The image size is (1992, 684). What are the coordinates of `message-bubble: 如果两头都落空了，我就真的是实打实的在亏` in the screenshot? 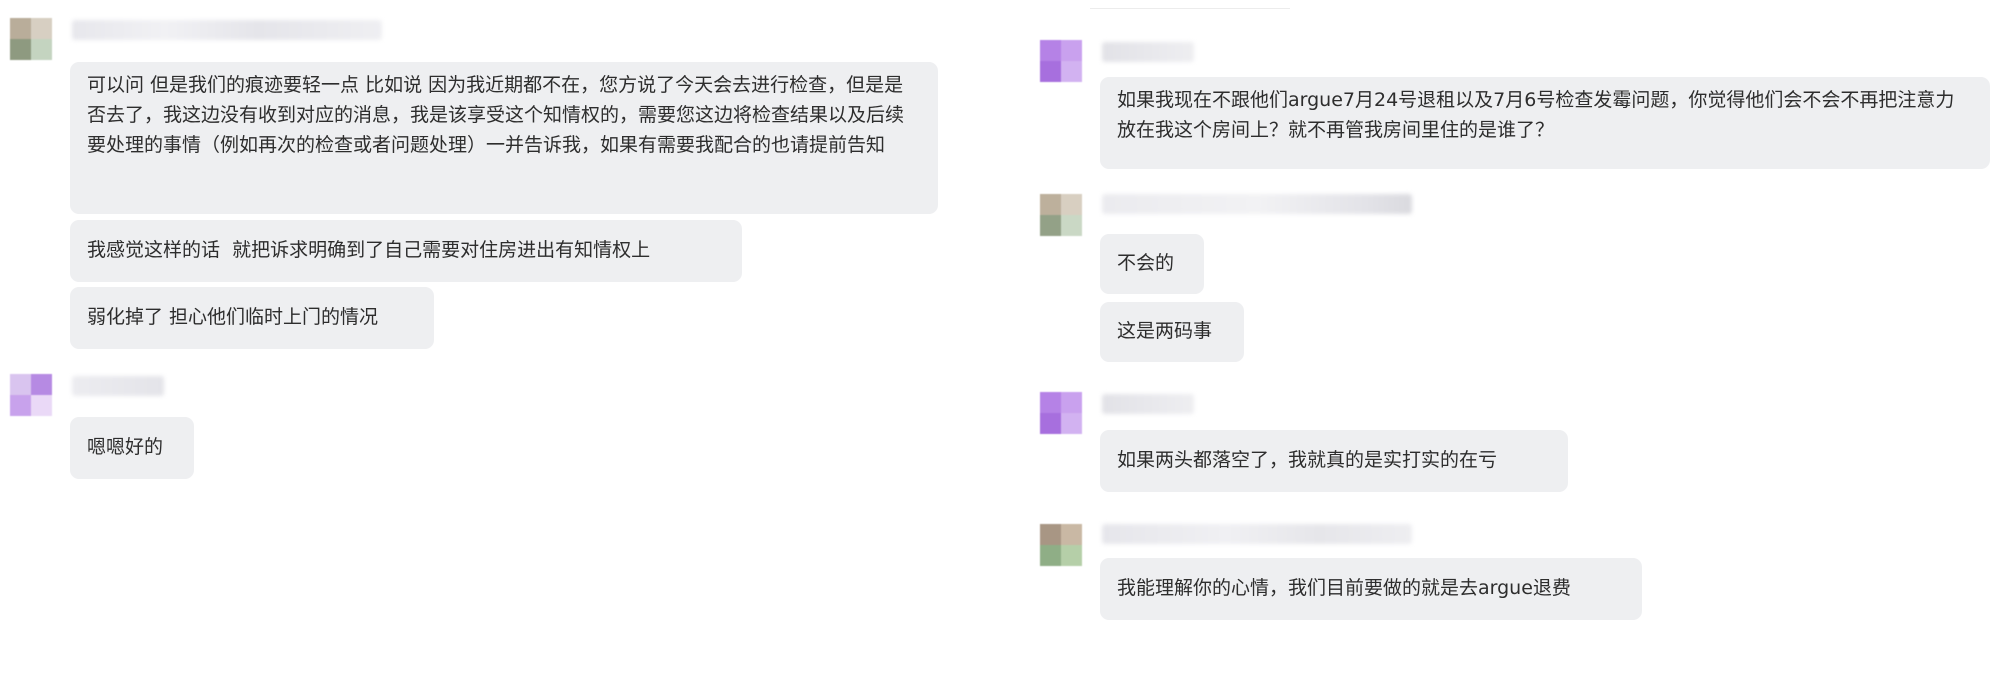 It's located at (1334, 461).